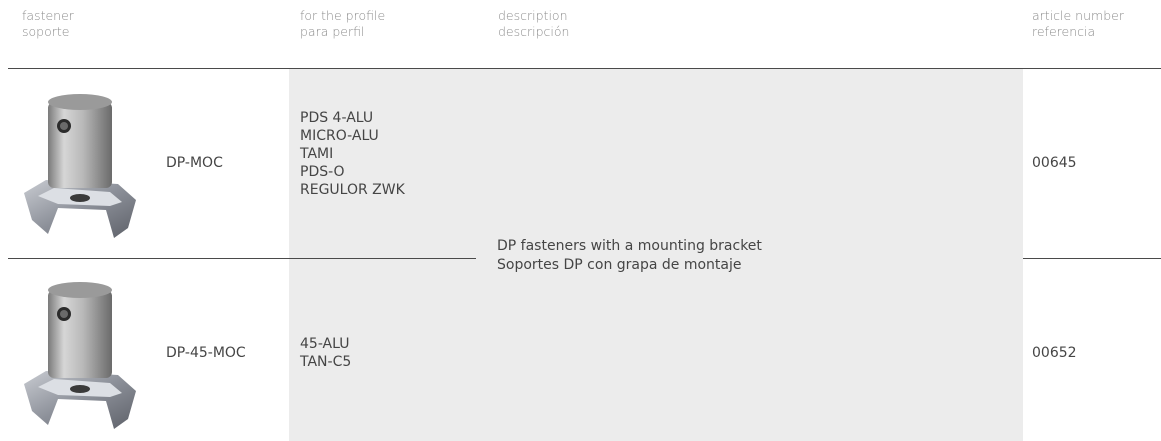 This screenshot has height=441, width=1161. I want to click on model-name: DP-45-MOC, so click(206, 353).